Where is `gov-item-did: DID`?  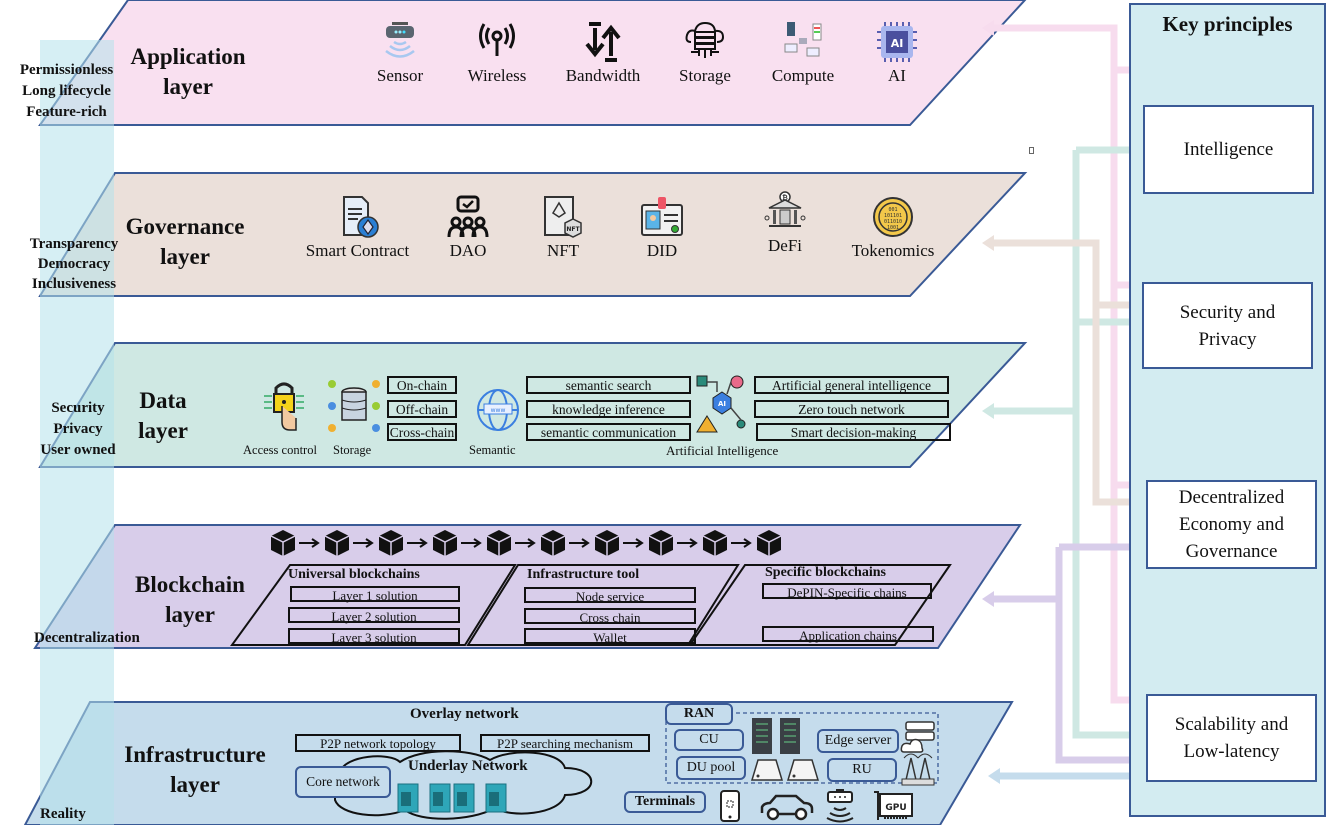
gov-item-did: DID is located at coordinates (662, 228).